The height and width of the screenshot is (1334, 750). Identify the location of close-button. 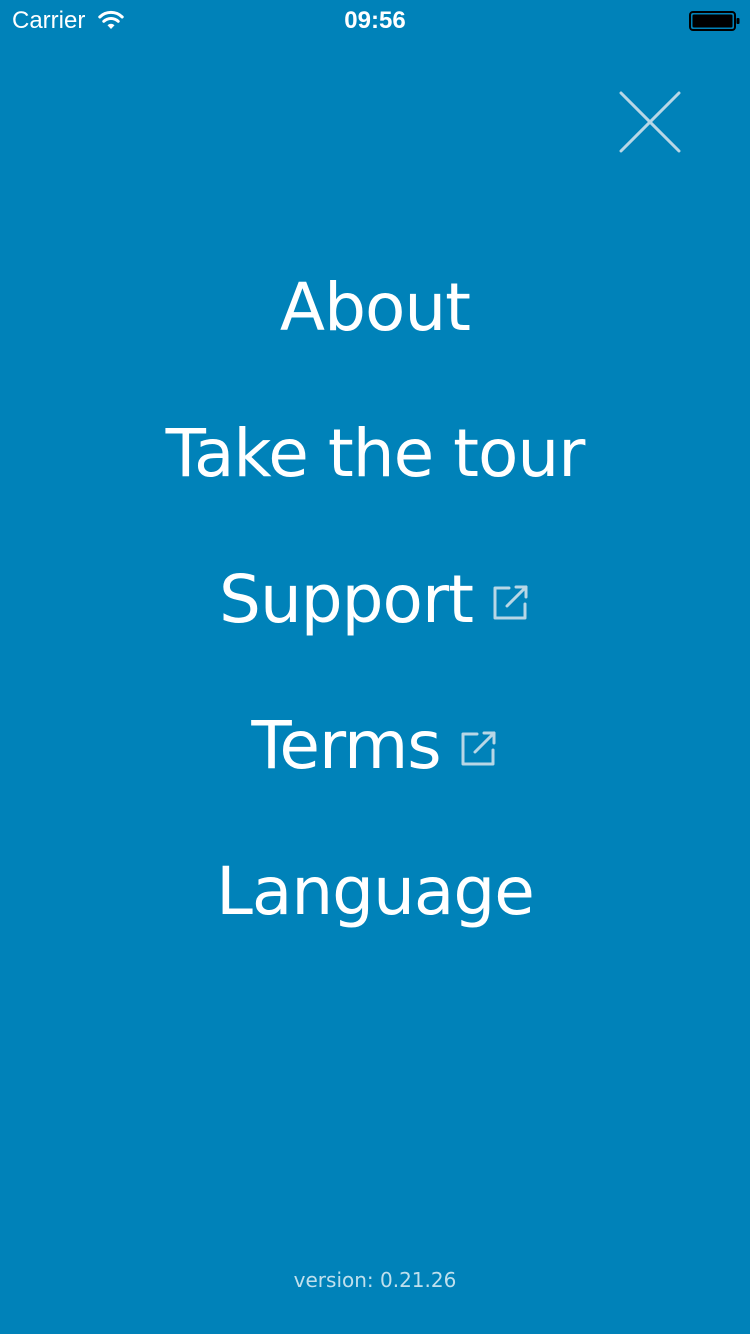
(650, 122).